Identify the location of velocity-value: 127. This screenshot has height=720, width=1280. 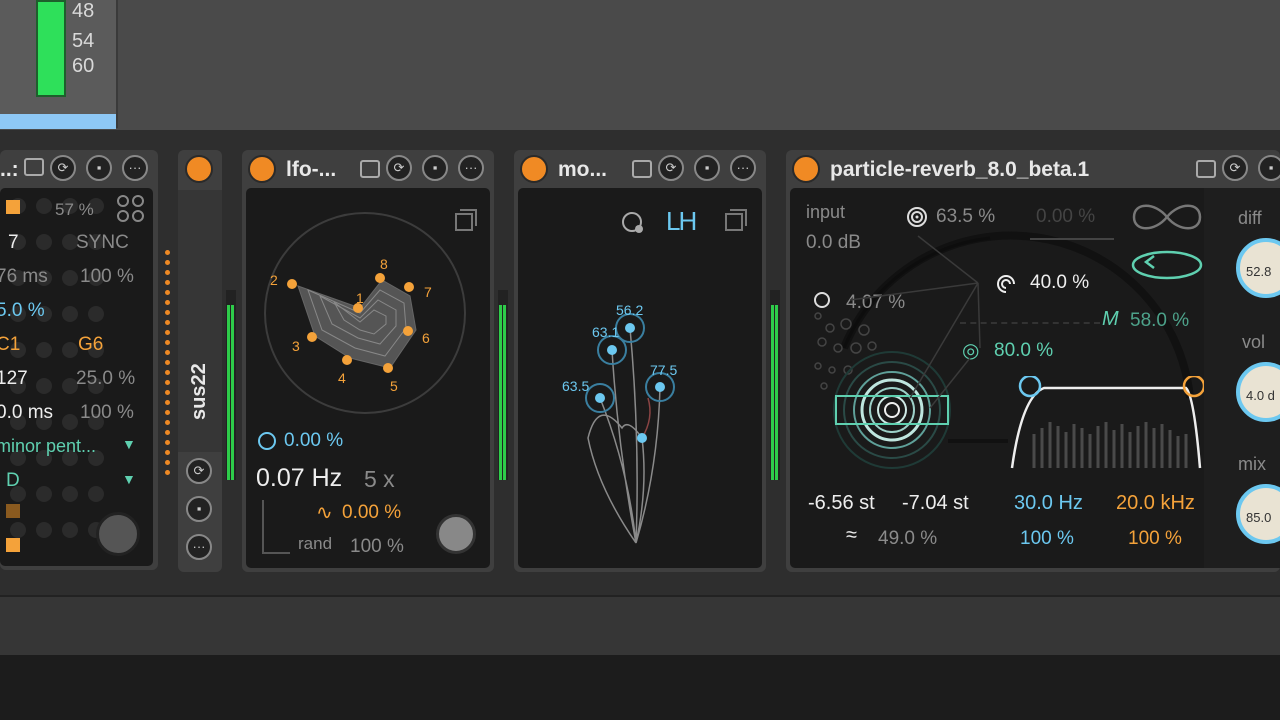
(14, 379).